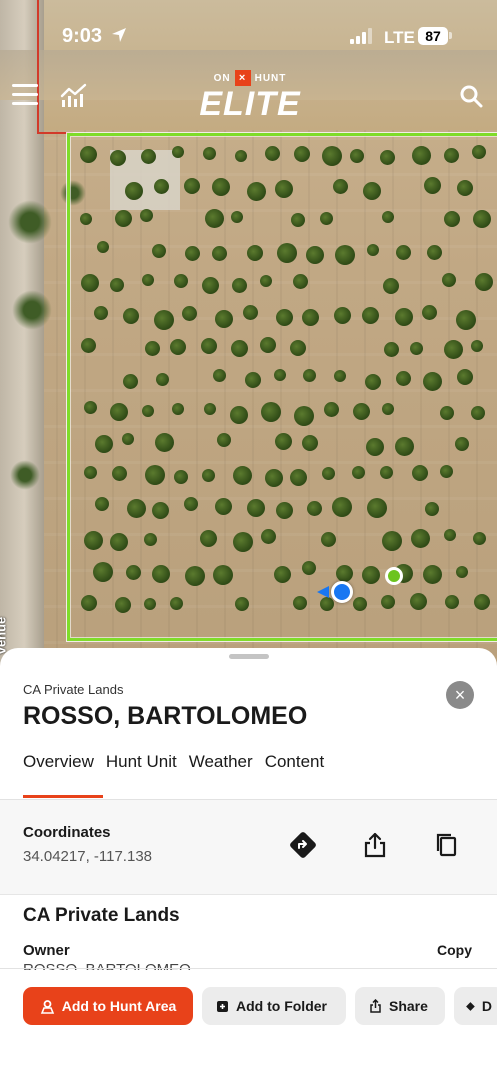  I want to click on hunt-area-icon, so click(47, 1006).